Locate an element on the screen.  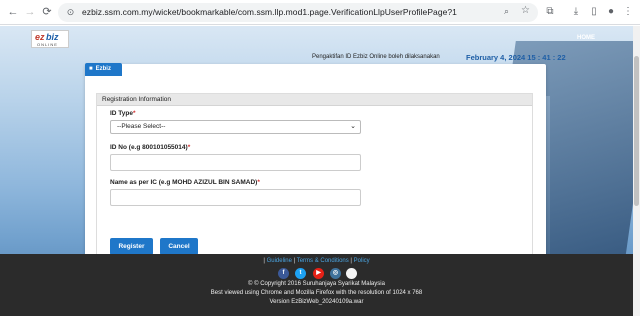
id-no-input is located at coordinates (235, 162).